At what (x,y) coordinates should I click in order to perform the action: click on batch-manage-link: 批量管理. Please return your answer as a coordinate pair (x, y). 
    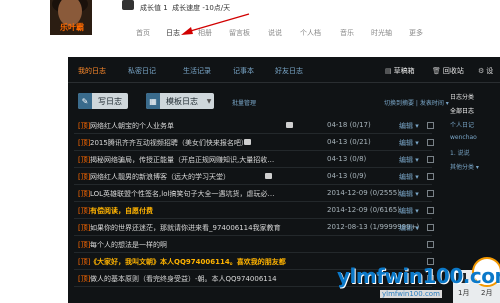
    Looking at the image, I should click on (244, 102).